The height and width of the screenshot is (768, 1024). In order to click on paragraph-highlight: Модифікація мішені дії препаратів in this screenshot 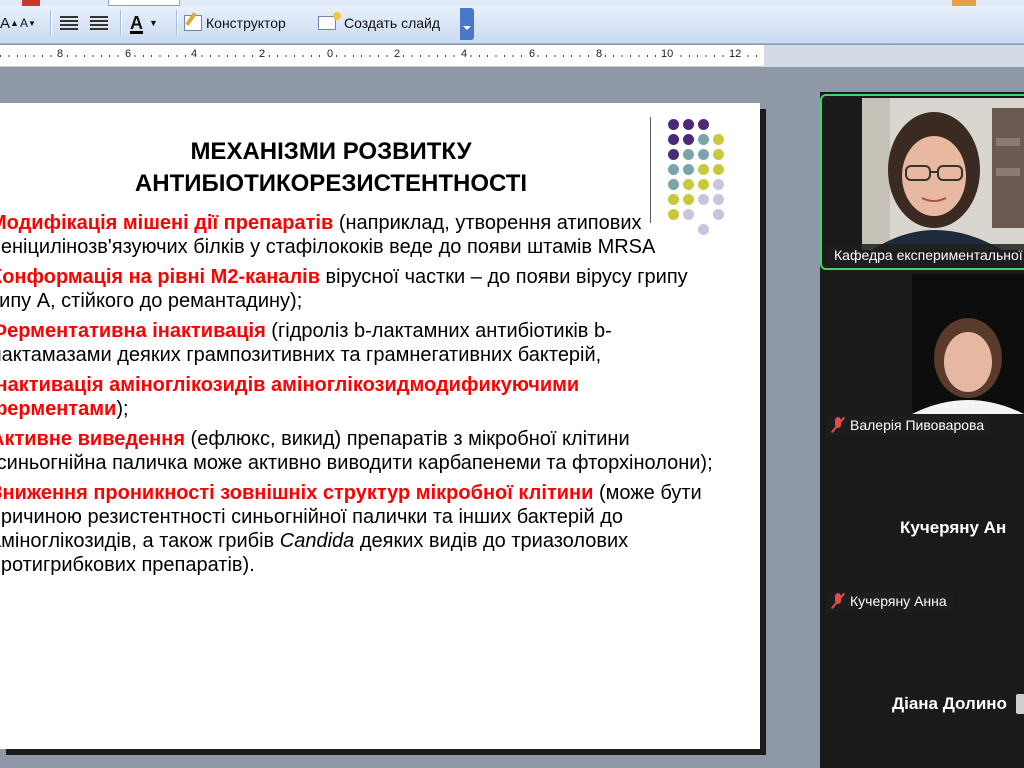, I will do `click(167, 223)`.